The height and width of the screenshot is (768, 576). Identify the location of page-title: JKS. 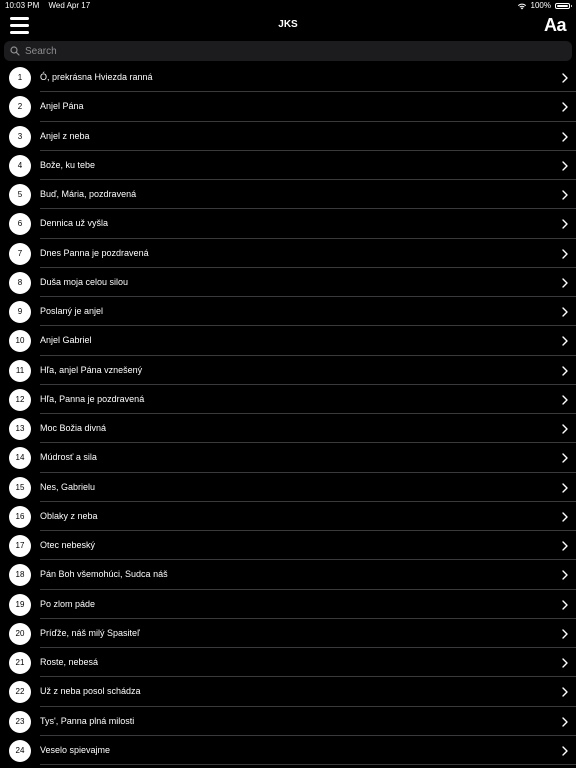
(288, 24).